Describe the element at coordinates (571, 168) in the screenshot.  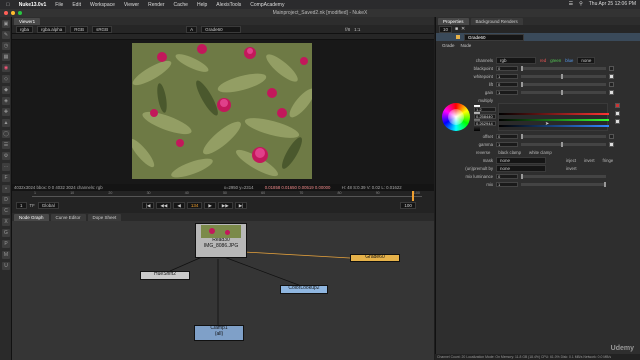
I see `invert-unpremult-checkbox: invert` at that location.